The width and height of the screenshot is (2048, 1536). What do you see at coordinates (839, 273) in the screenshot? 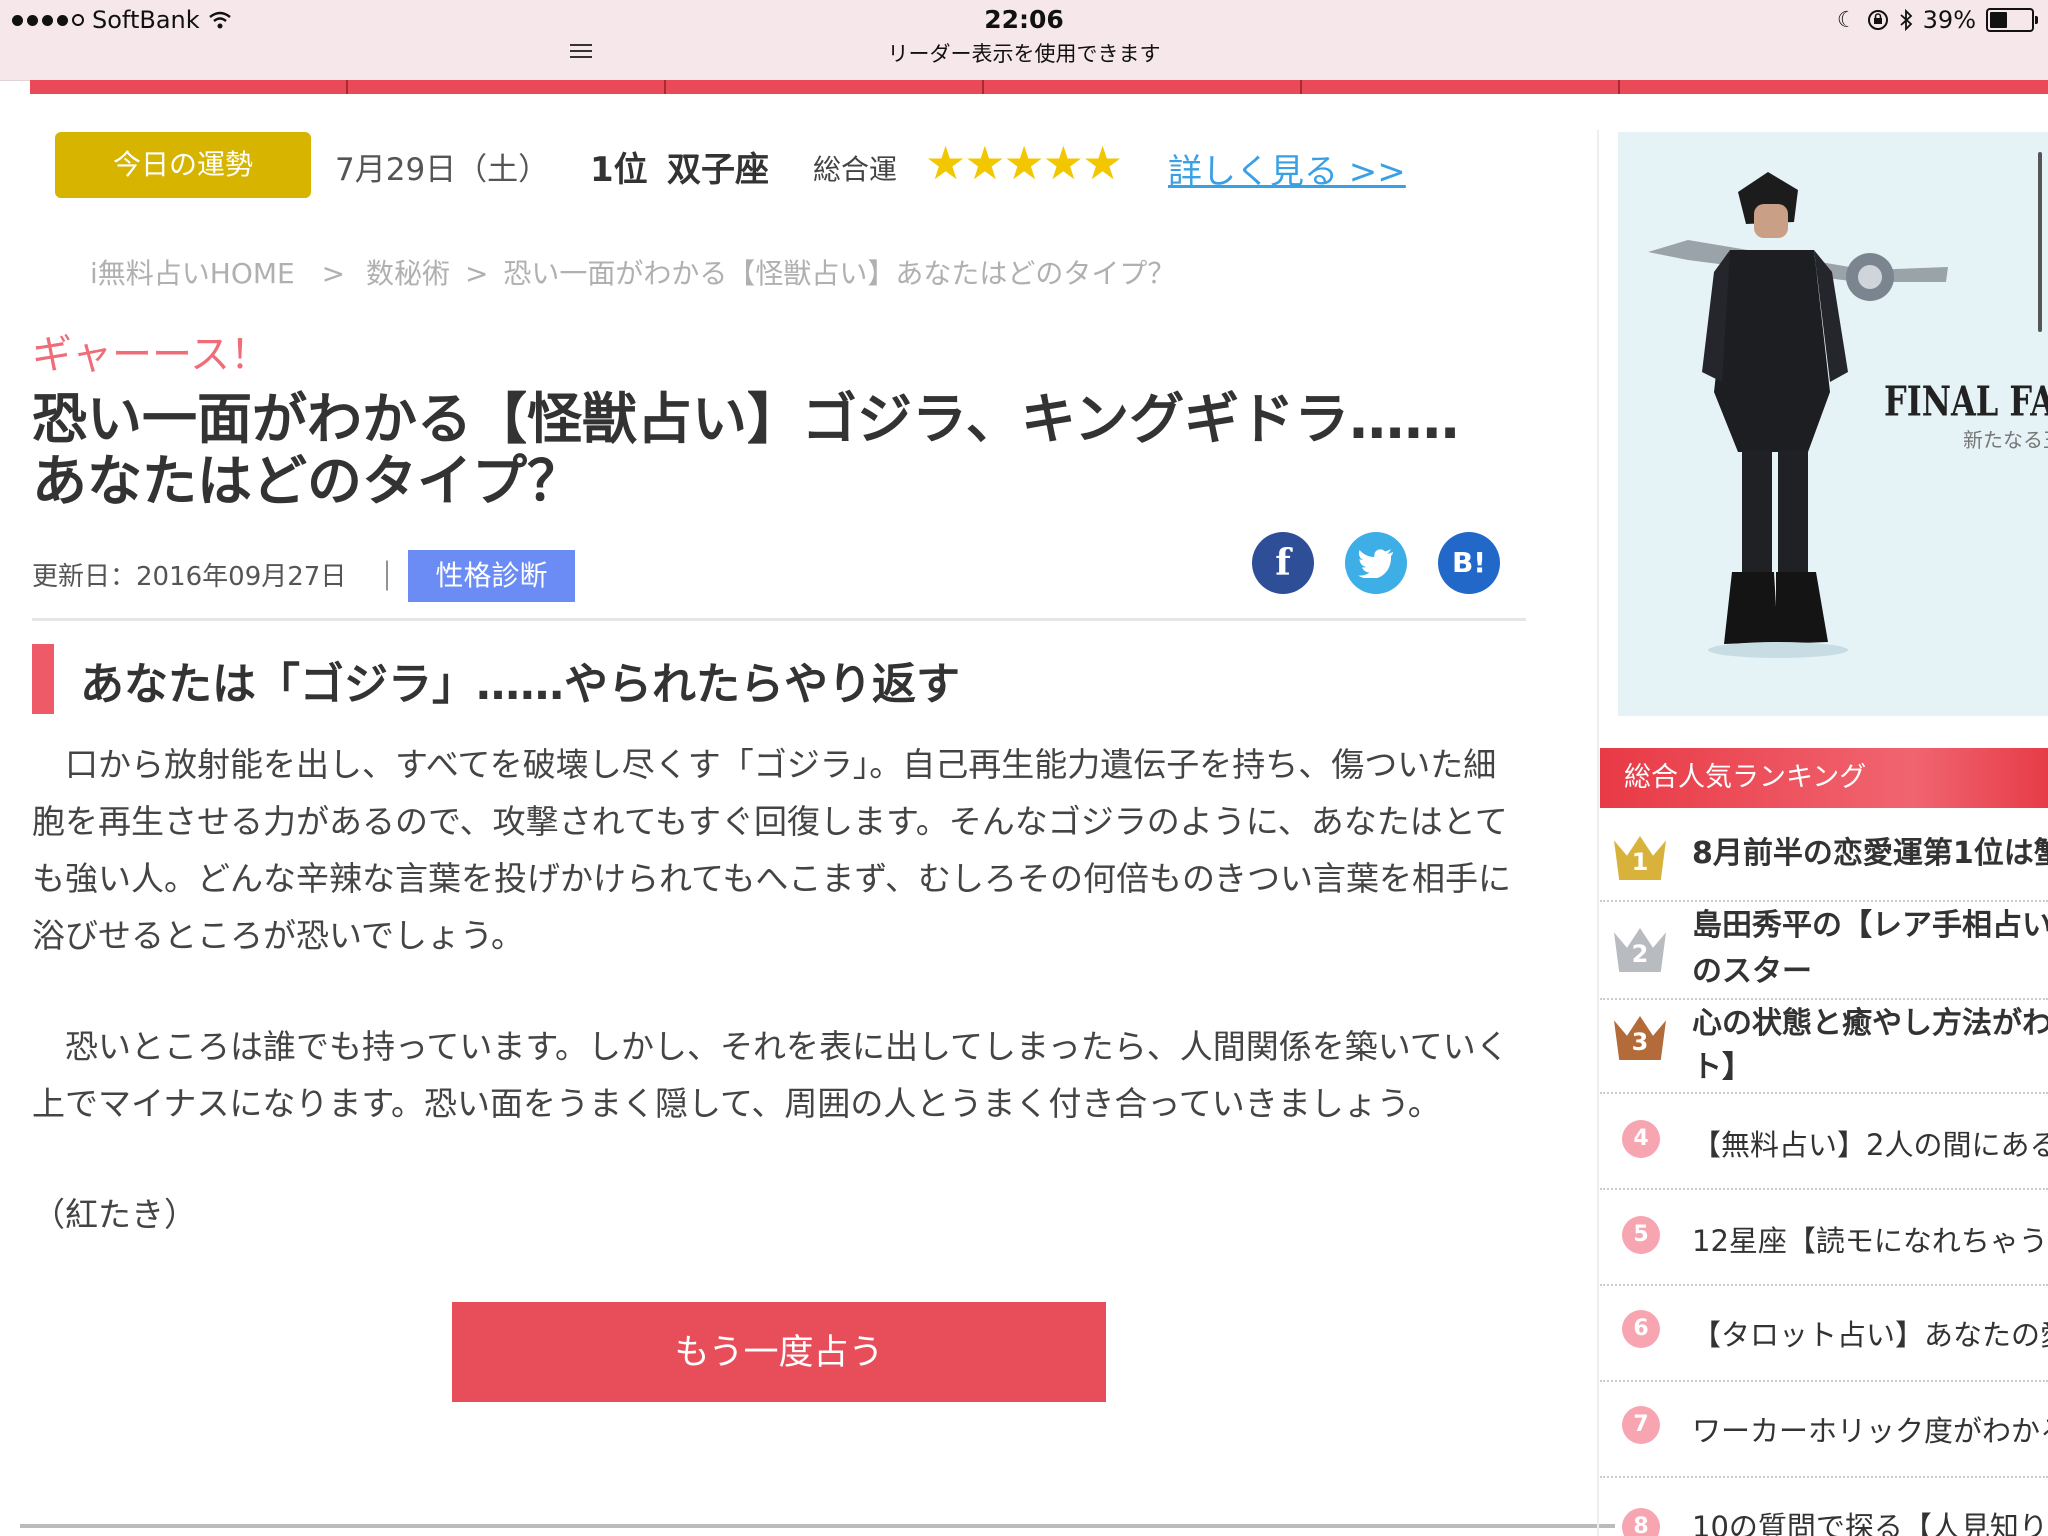
I see `breadcrumb-current: 恐い一面がわかる【怪獣占い】あなたはどのタイプ？` at bounding box center [839, 273].